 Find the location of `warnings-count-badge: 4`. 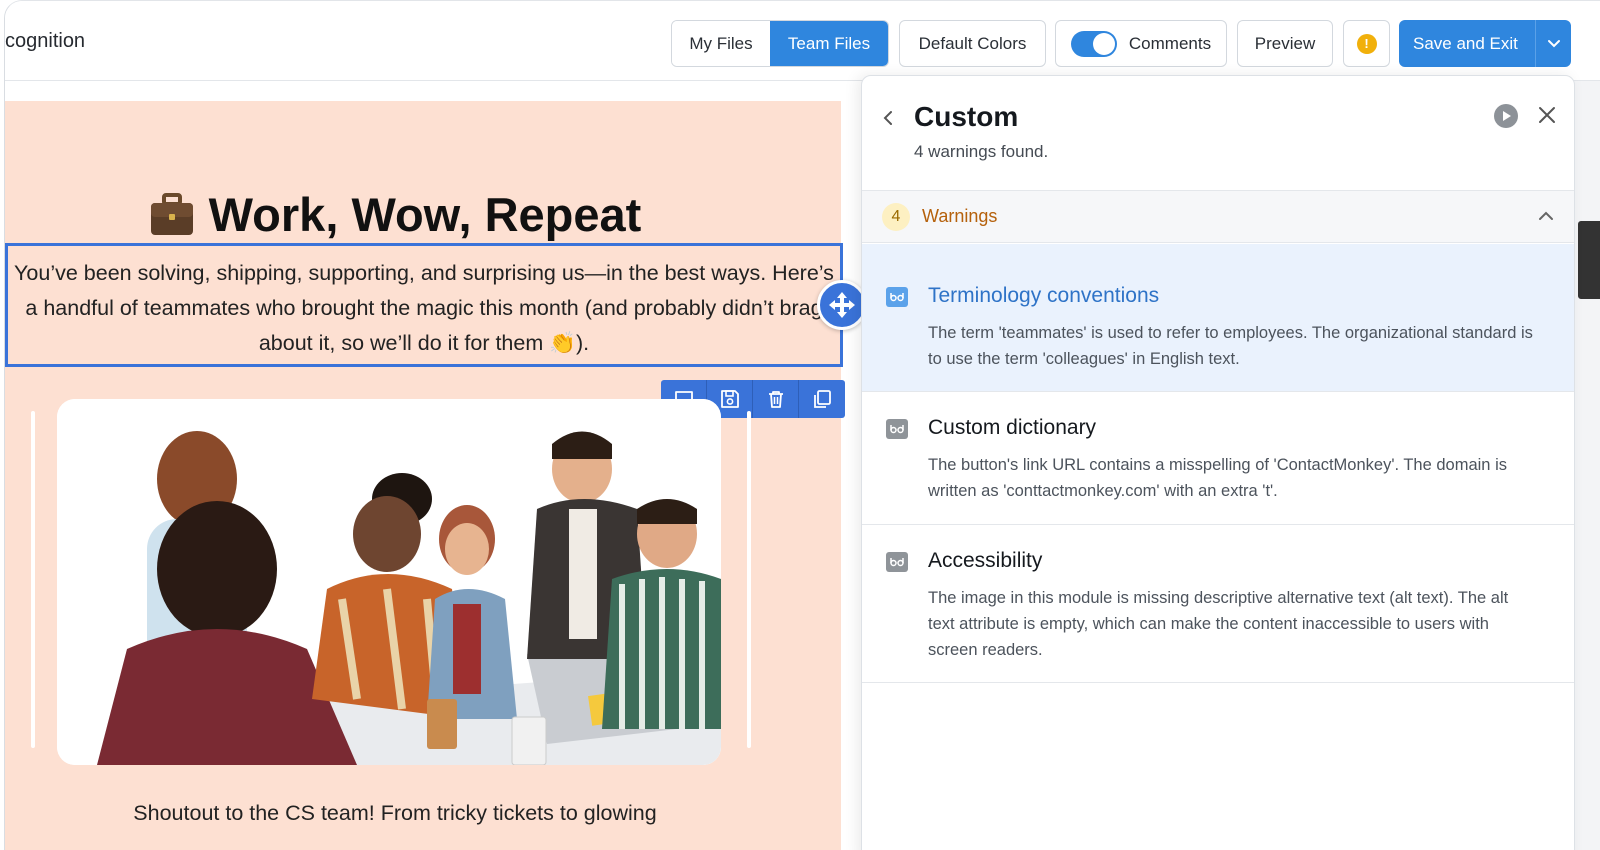

warnings-count-badge: 4 is located at coordinates (896, 216).